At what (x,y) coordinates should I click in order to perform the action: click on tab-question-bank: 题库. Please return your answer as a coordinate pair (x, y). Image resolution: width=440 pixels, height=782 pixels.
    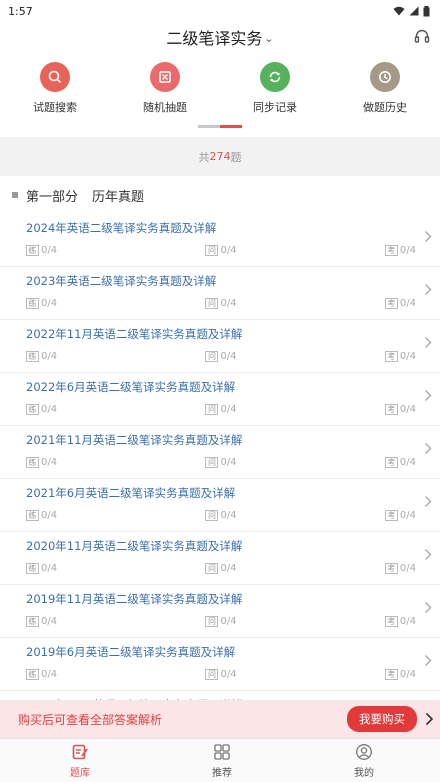
    Looking at the image, I should click on (80, 760).